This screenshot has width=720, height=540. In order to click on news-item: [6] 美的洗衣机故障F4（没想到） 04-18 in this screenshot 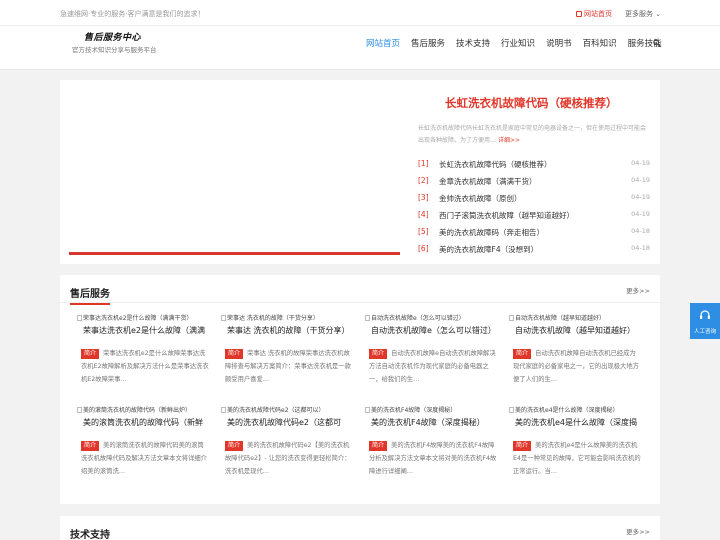, I will do `click(534, 249)`.